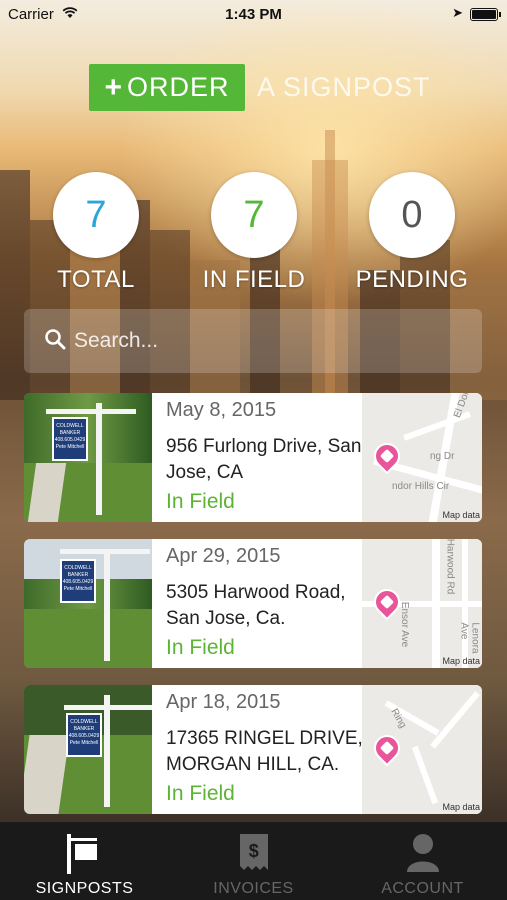 This screenshot has height=900, width=507. I want to click on stat-pending-value: 0, so click(412, 215).